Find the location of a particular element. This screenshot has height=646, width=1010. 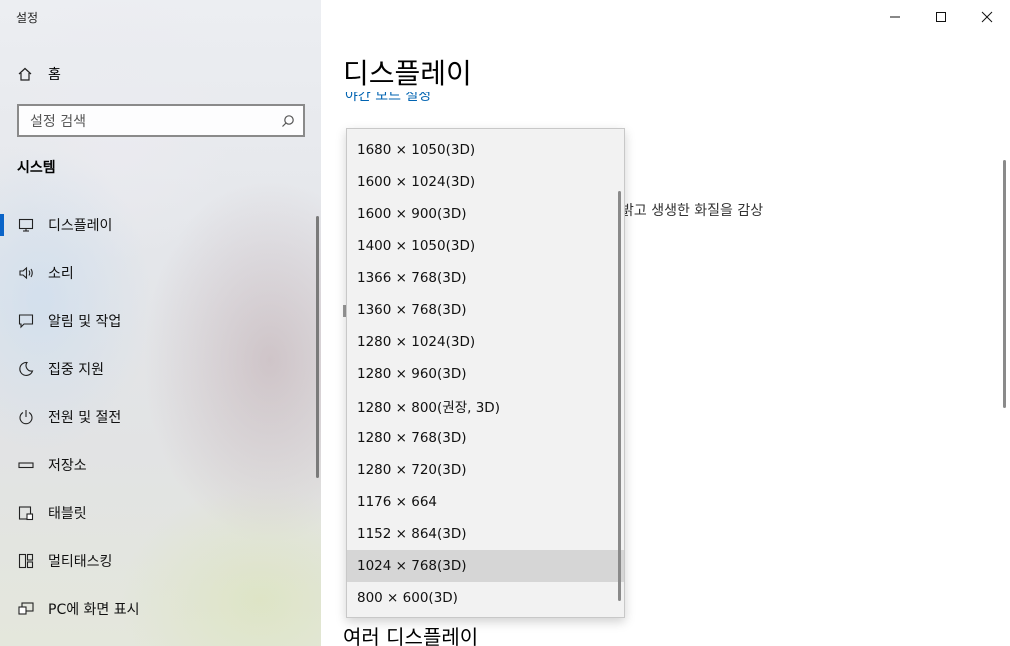

sidebar-item-label: 집중 지원 is located at coordinates (76, 370).